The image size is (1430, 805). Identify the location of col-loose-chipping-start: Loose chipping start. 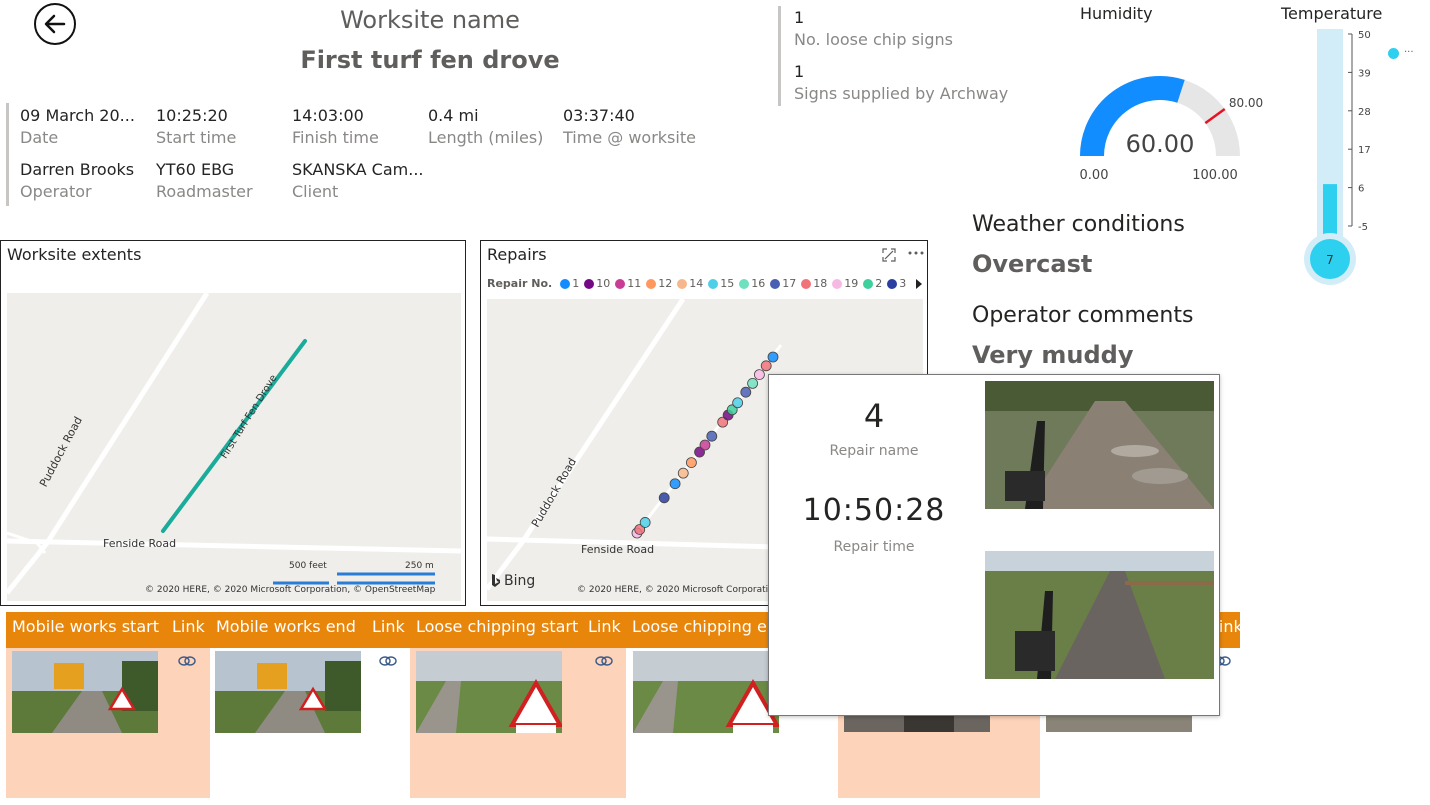
(496, 630).